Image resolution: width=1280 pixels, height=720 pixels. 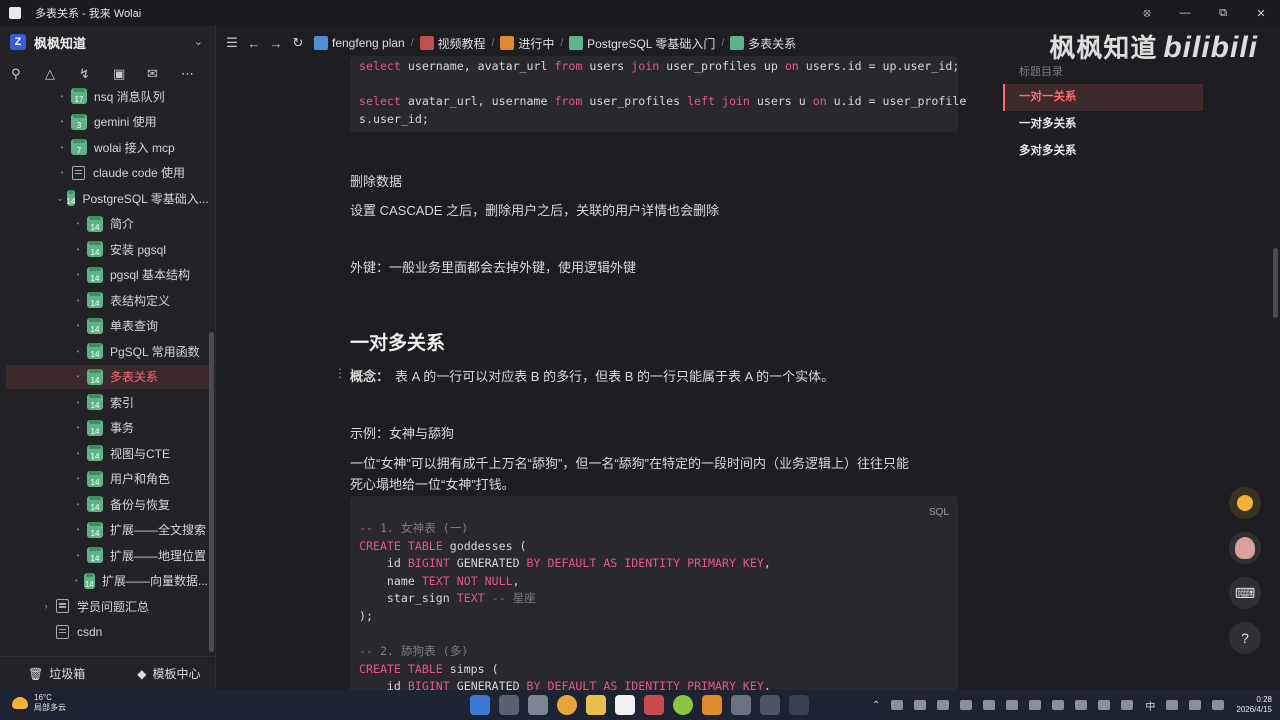 What do you see at coordinates (104, 300) in the screenshot?
I see `sidebar-item: • 14 表结构定义` at bounding box center [104, 300].